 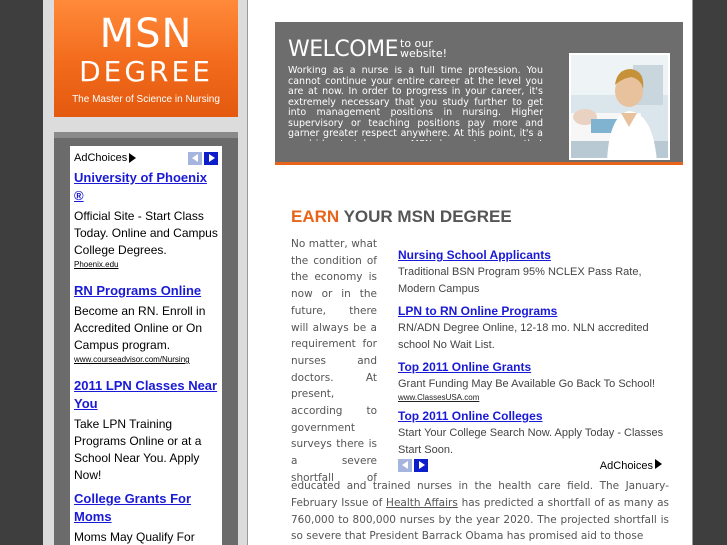 What do you see at coordinates (146, 158) in the screenshot?
I see `ad-header: AdChoices` at bounding box center [146, 158].